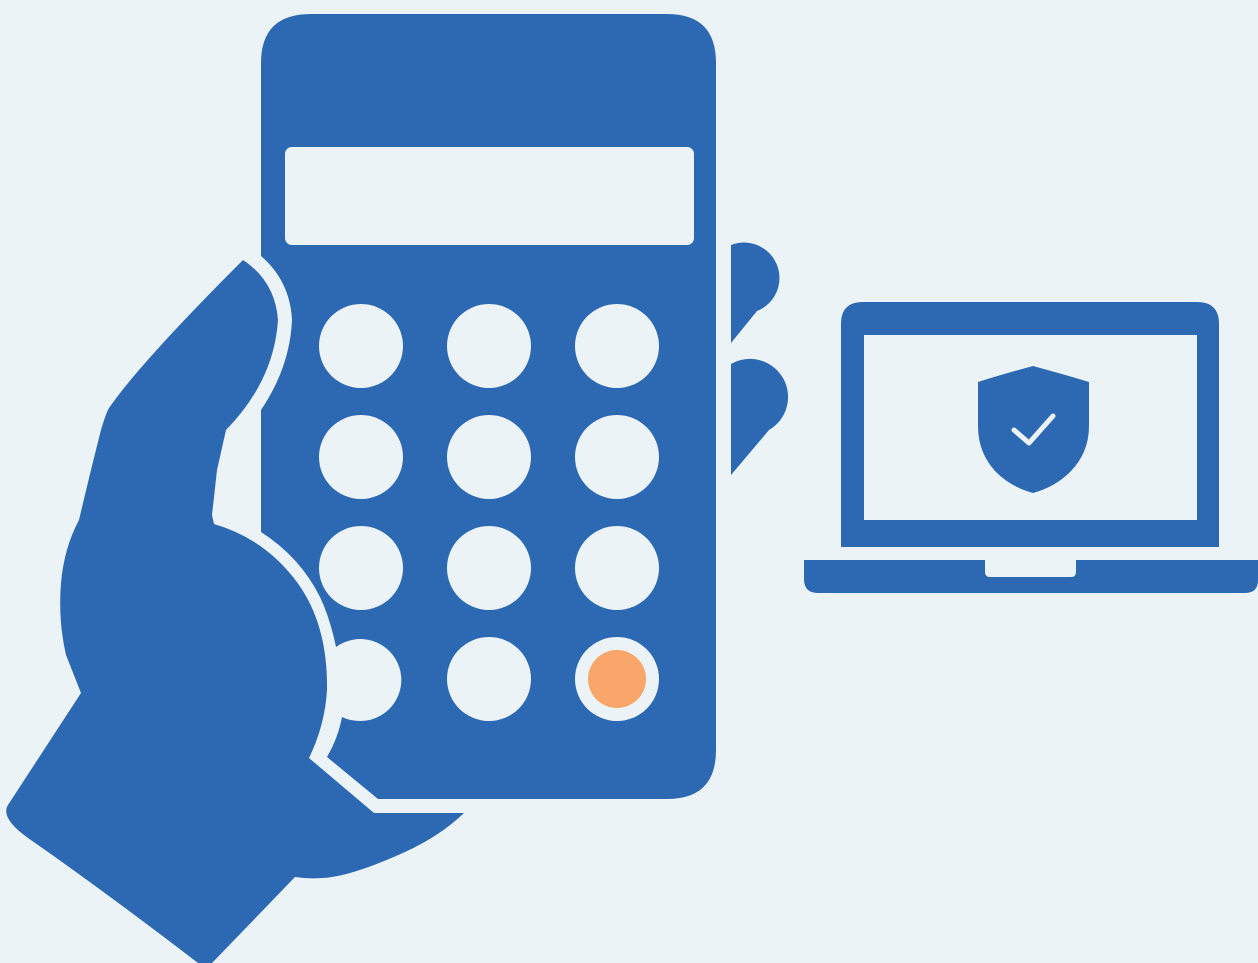 This screenshot has height=963, width=1258. What do you see at coordinates (361, 568) in the screenshot?
I see `key-r3-c1` at bounding box center [361, 568].